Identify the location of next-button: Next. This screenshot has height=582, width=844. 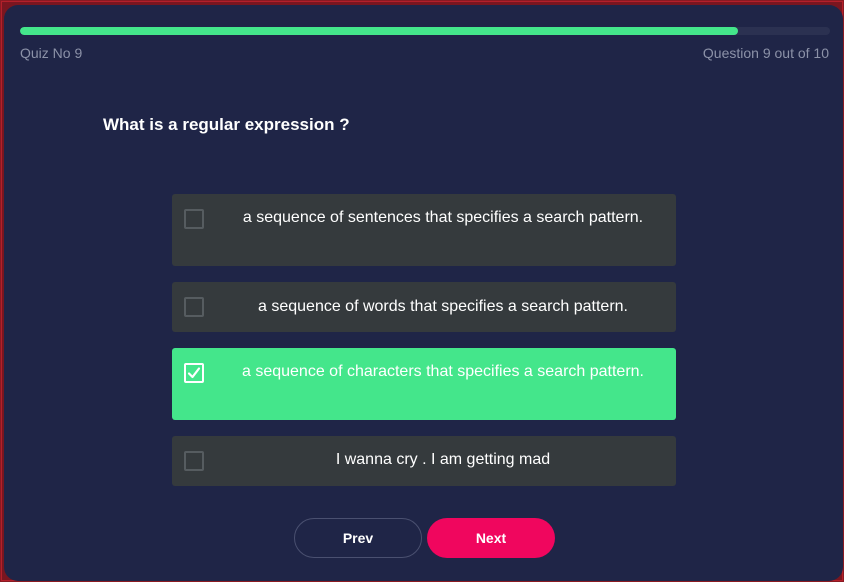
(491, 538).